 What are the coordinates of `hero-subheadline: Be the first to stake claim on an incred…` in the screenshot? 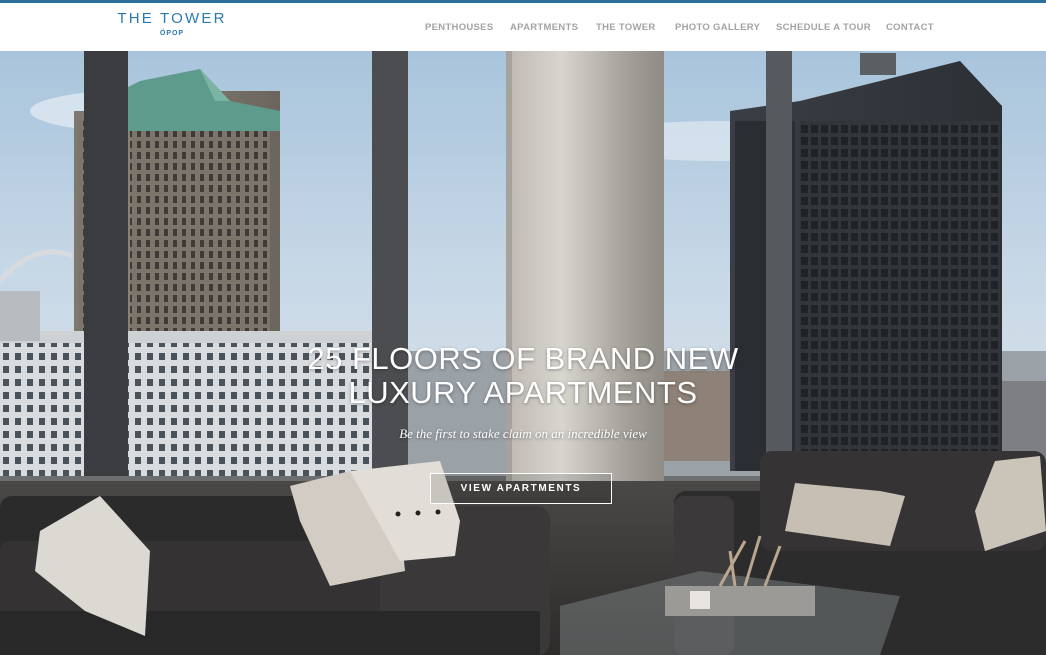 It's located at (523, 433).